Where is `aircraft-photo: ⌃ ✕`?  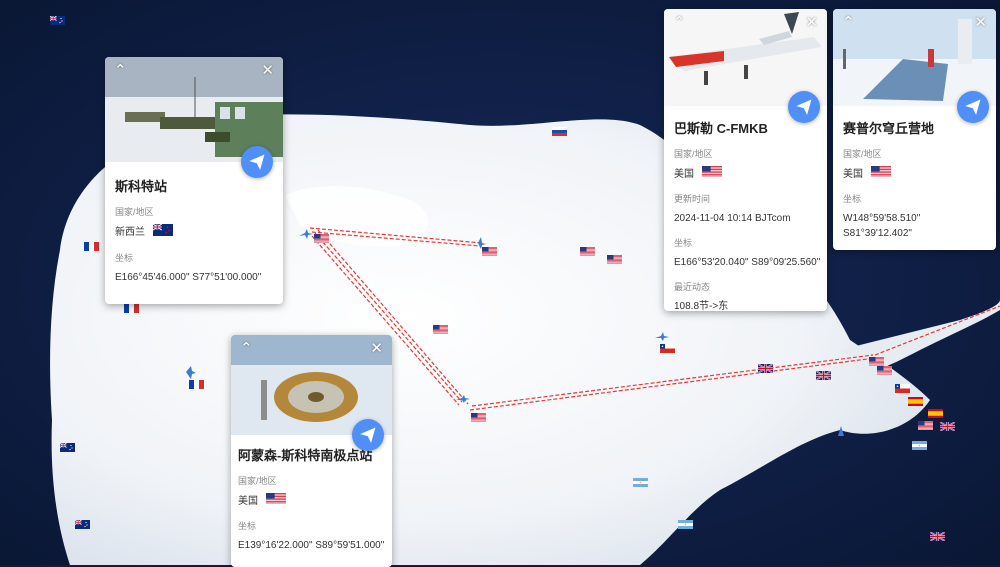 aircraft-photo: ⌃ ✕ is located at coordinates (745, 66).